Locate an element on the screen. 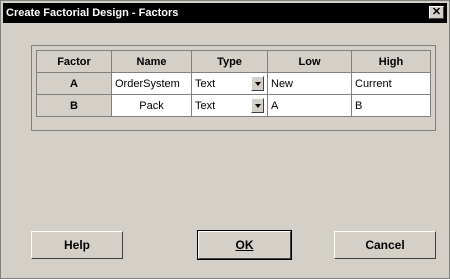 The image size is (450, 279). close-icon: ✕ is located at coordinates (436, 12).